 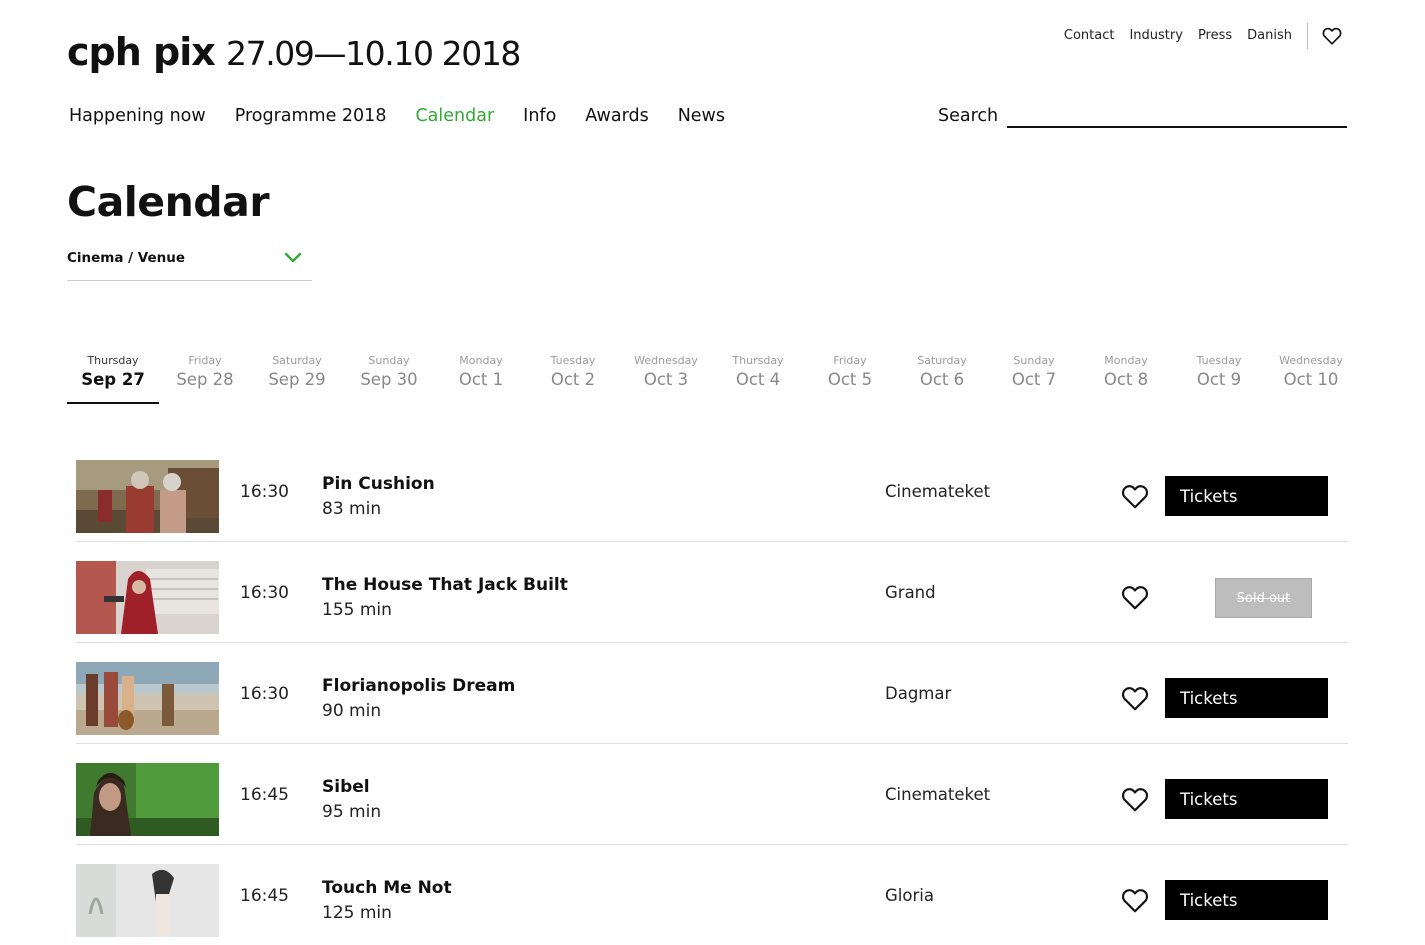 I want to click on date-tab-date: Oct 8, so click(x=1126, y=379).